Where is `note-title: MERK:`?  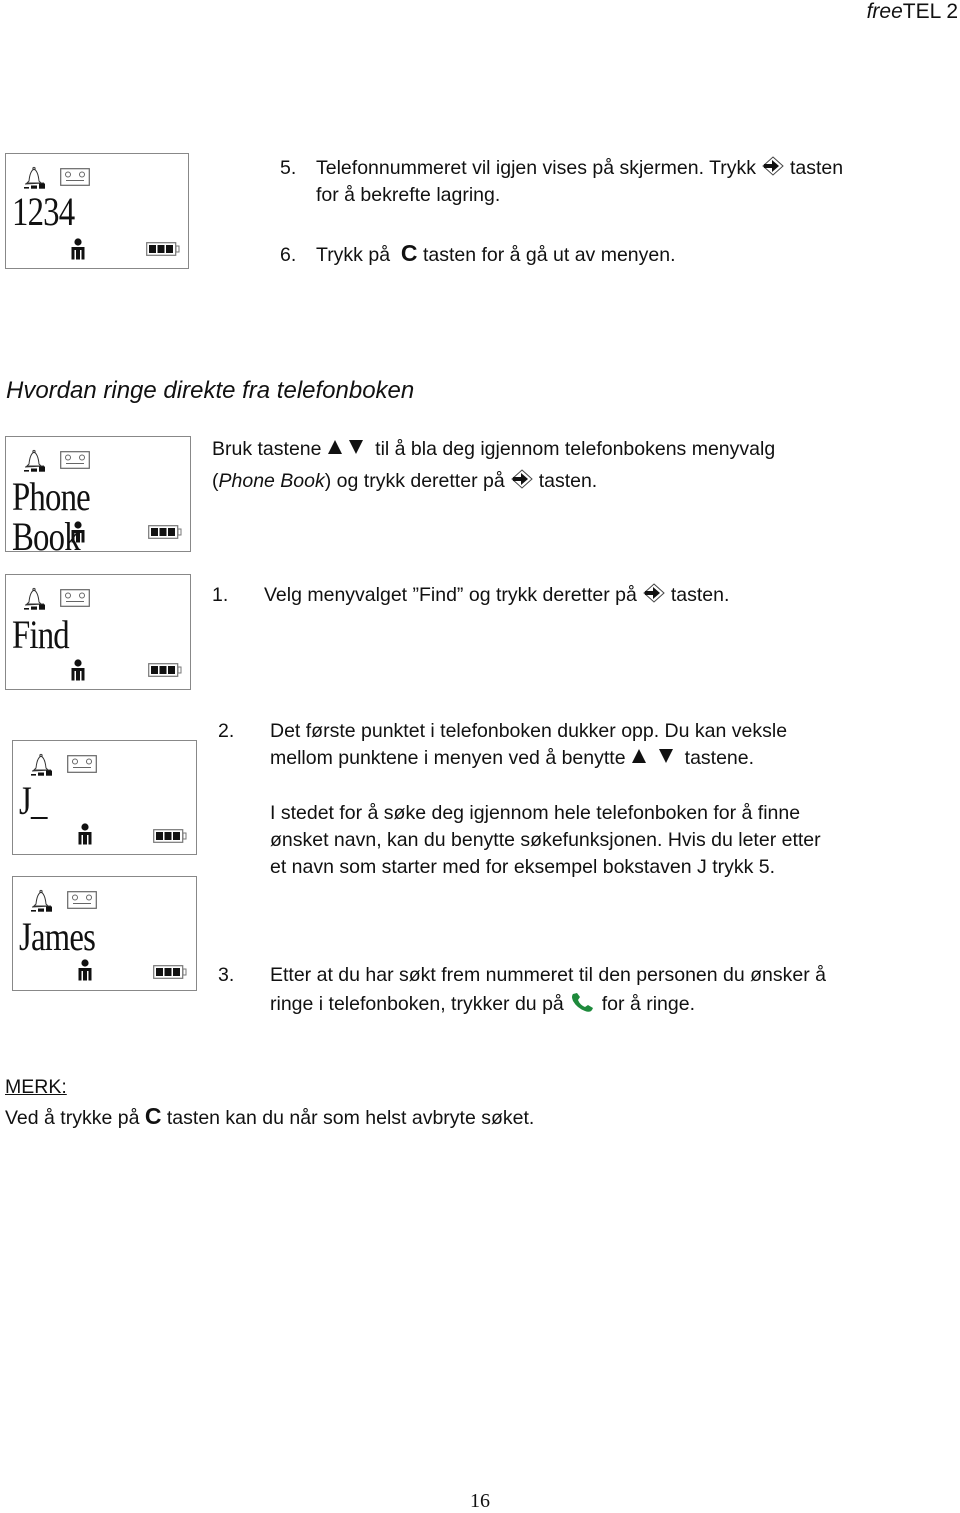
note-title: MERK: is located at coordinates (36, 1087).